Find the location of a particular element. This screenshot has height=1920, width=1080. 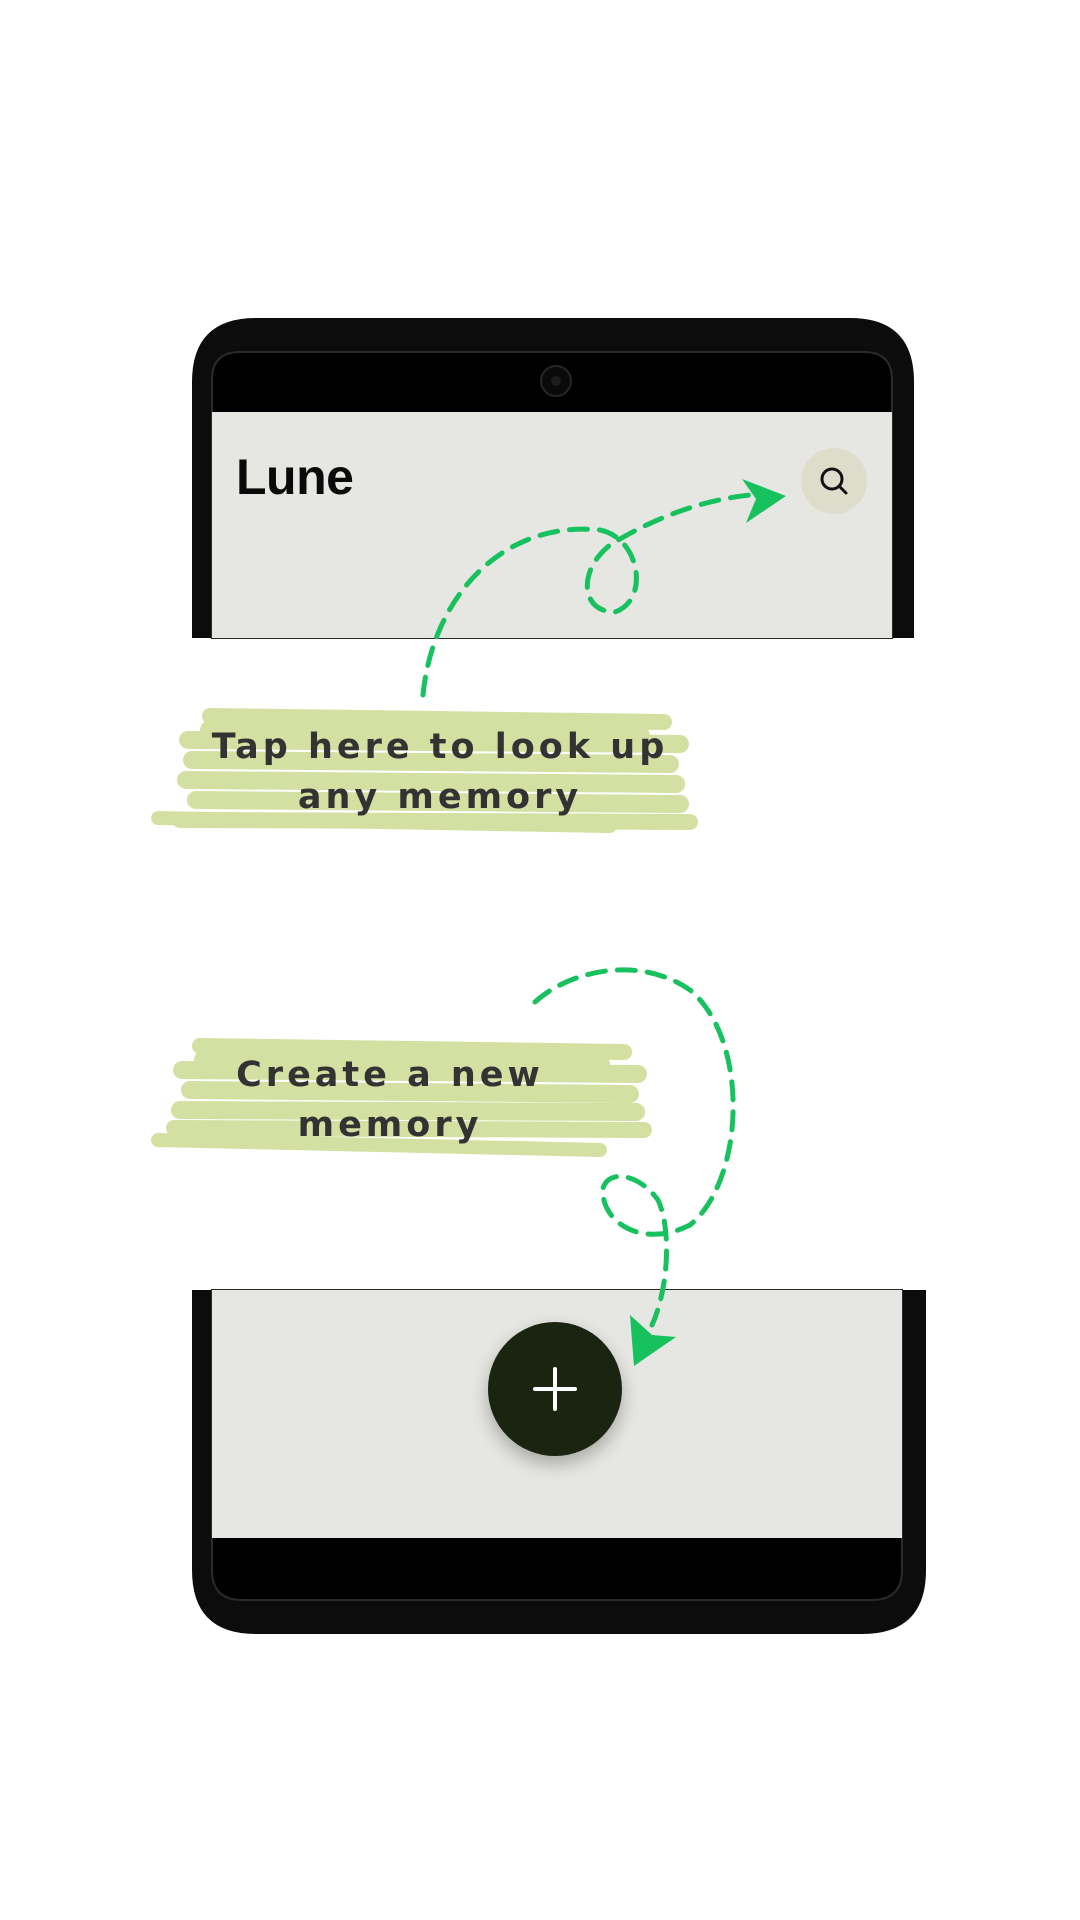

fab-arrow-path is located at coordinates (634, 1147).